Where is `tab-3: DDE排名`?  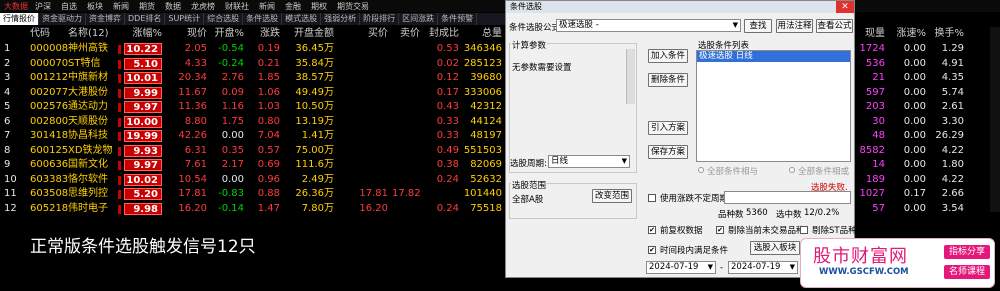
tab-3: DDE排名 is located at coordinates (145, 19).